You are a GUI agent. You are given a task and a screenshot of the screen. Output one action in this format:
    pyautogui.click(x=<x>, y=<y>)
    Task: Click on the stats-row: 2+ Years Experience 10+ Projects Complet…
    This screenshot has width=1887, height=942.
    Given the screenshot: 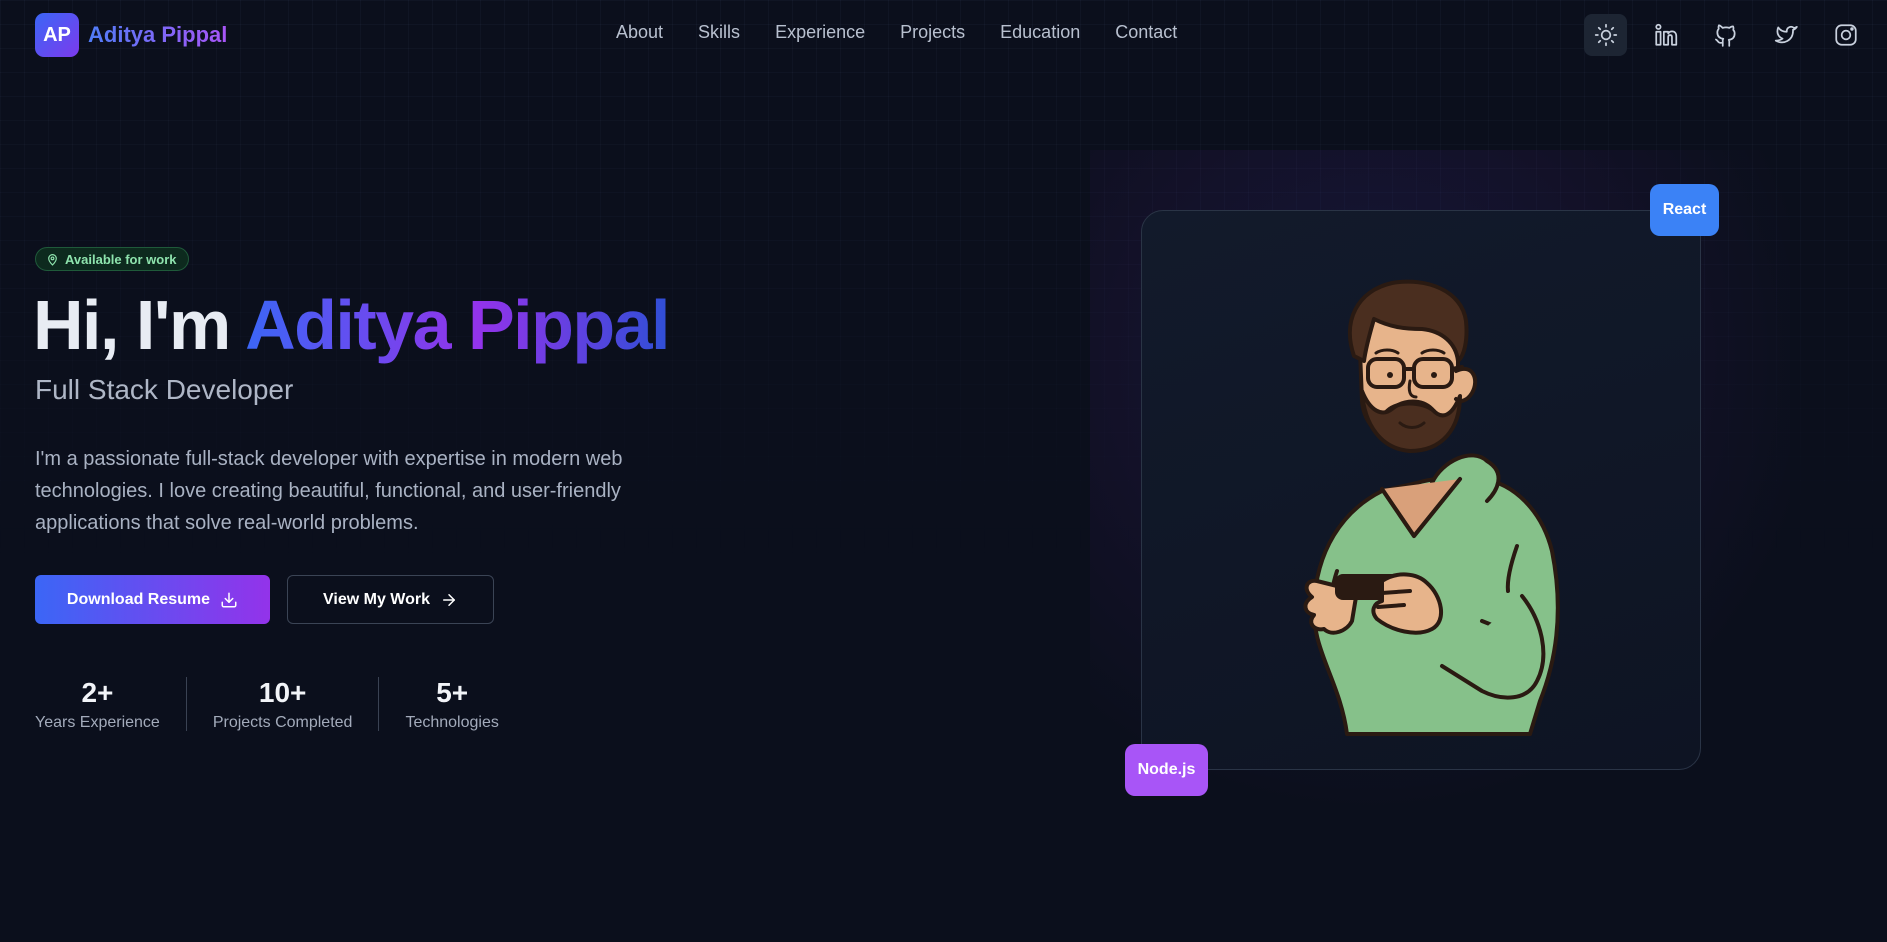 What is the action you would take?
    pyautogui.click(x=267, y=704)
    